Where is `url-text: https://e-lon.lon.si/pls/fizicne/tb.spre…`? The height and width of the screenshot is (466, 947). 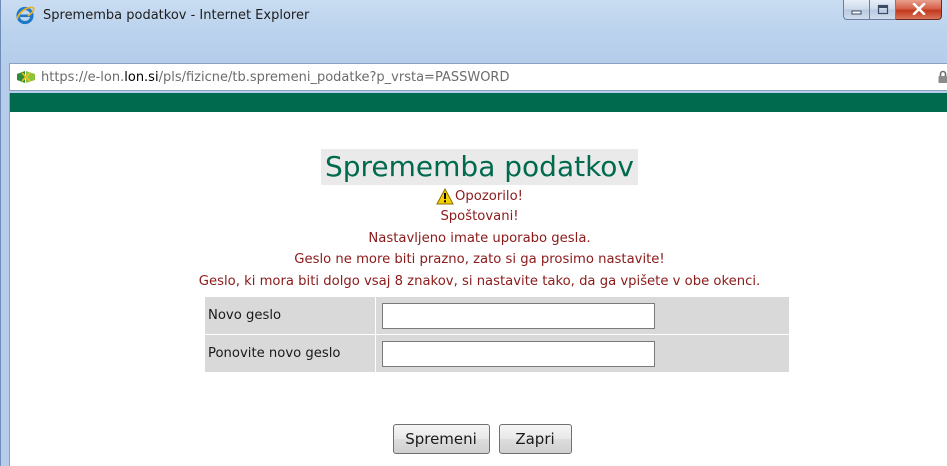
url-text: https://e-lon.lon.si/pls/fizicne/tb.spre… is located at coordinates (275, 77).